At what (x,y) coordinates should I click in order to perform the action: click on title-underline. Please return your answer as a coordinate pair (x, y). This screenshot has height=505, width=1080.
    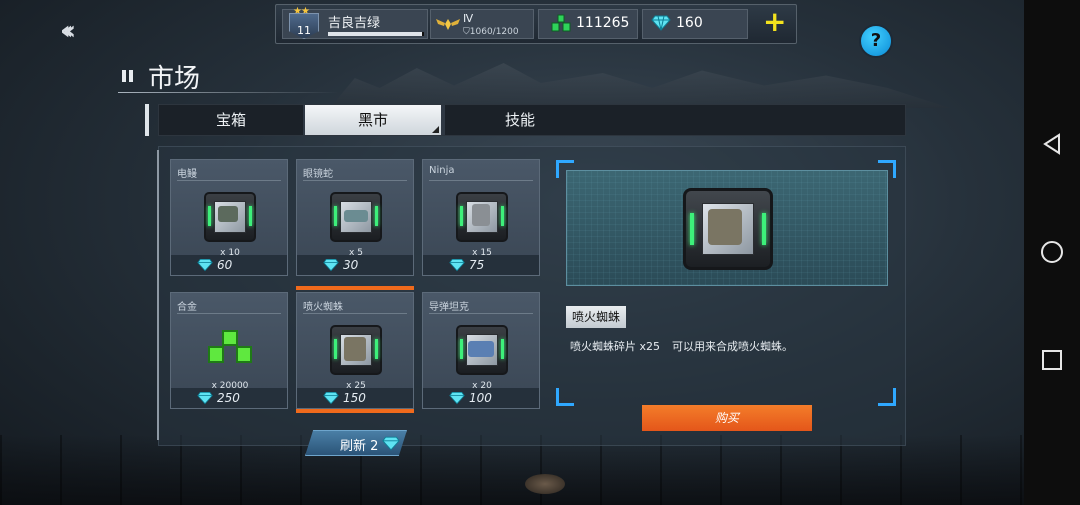
    Looking at the image, I should click on (228, 92).